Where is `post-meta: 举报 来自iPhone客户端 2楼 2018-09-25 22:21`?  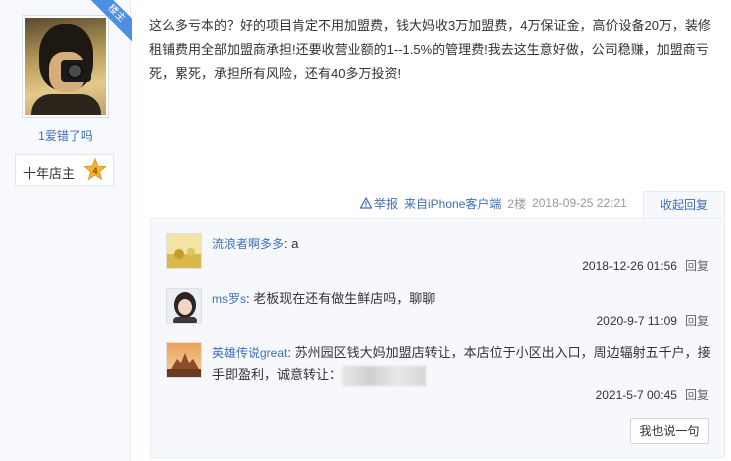 post-meta: 举报 来自iPhone客户端 2楼 2018-09-25 22:21 is located at coordinates (493, 203).